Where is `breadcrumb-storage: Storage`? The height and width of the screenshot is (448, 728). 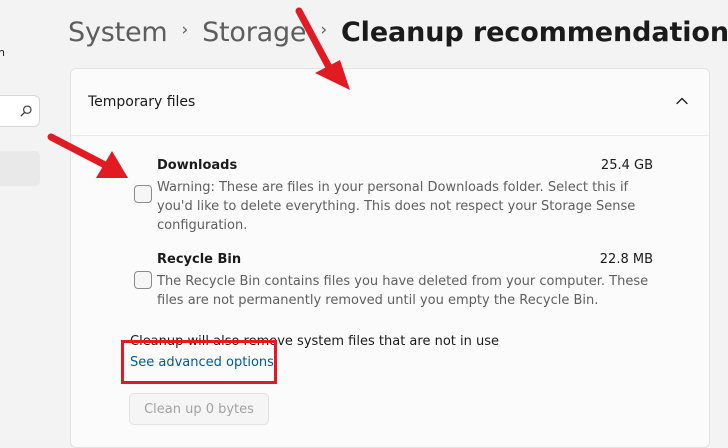 breadcrumb-storage: Storage is located at coordinates (254, 32).